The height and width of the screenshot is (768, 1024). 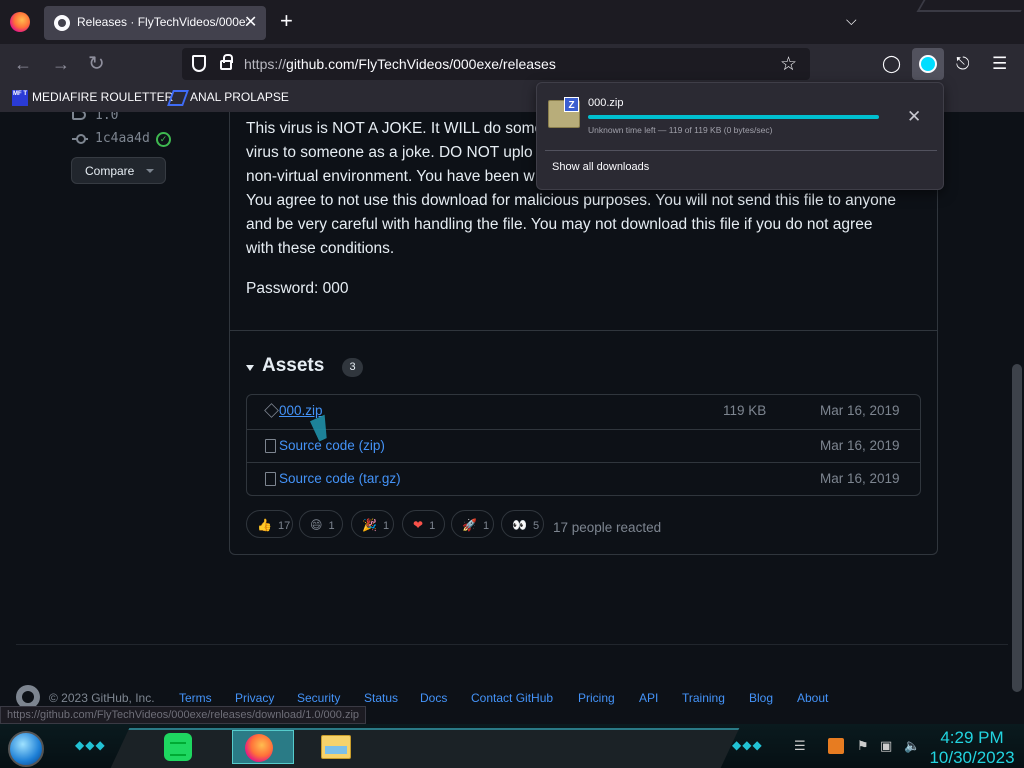 What do you see at coordinates (250, 22) in the screenshot?
I see `tab-close-icon: ✕` at bounding box center [250, 22].